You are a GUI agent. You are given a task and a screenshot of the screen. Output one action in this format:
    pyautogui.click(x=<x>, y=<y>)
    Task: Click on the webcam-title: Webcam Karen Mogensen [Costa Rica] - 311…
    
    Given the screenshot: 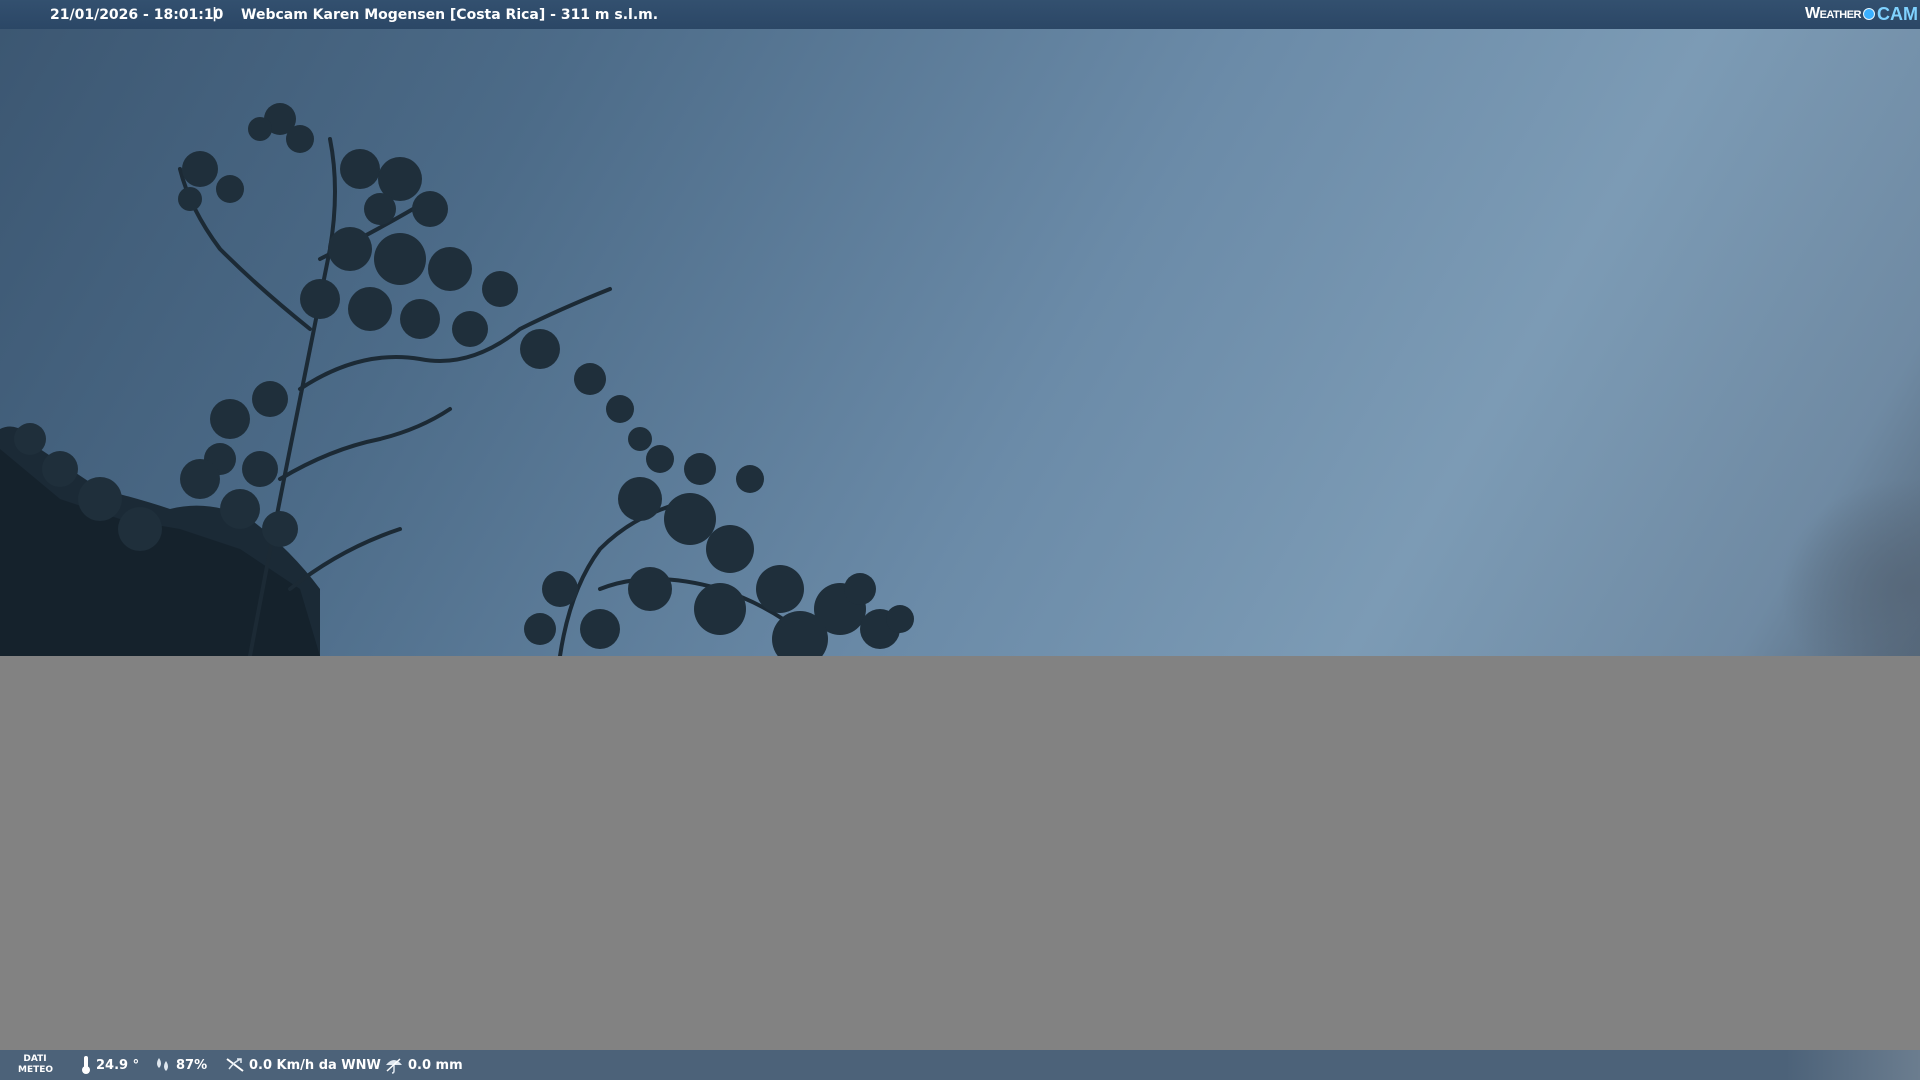 What is the action you would take?
    pyautogui.click(x=450, y=15)
    